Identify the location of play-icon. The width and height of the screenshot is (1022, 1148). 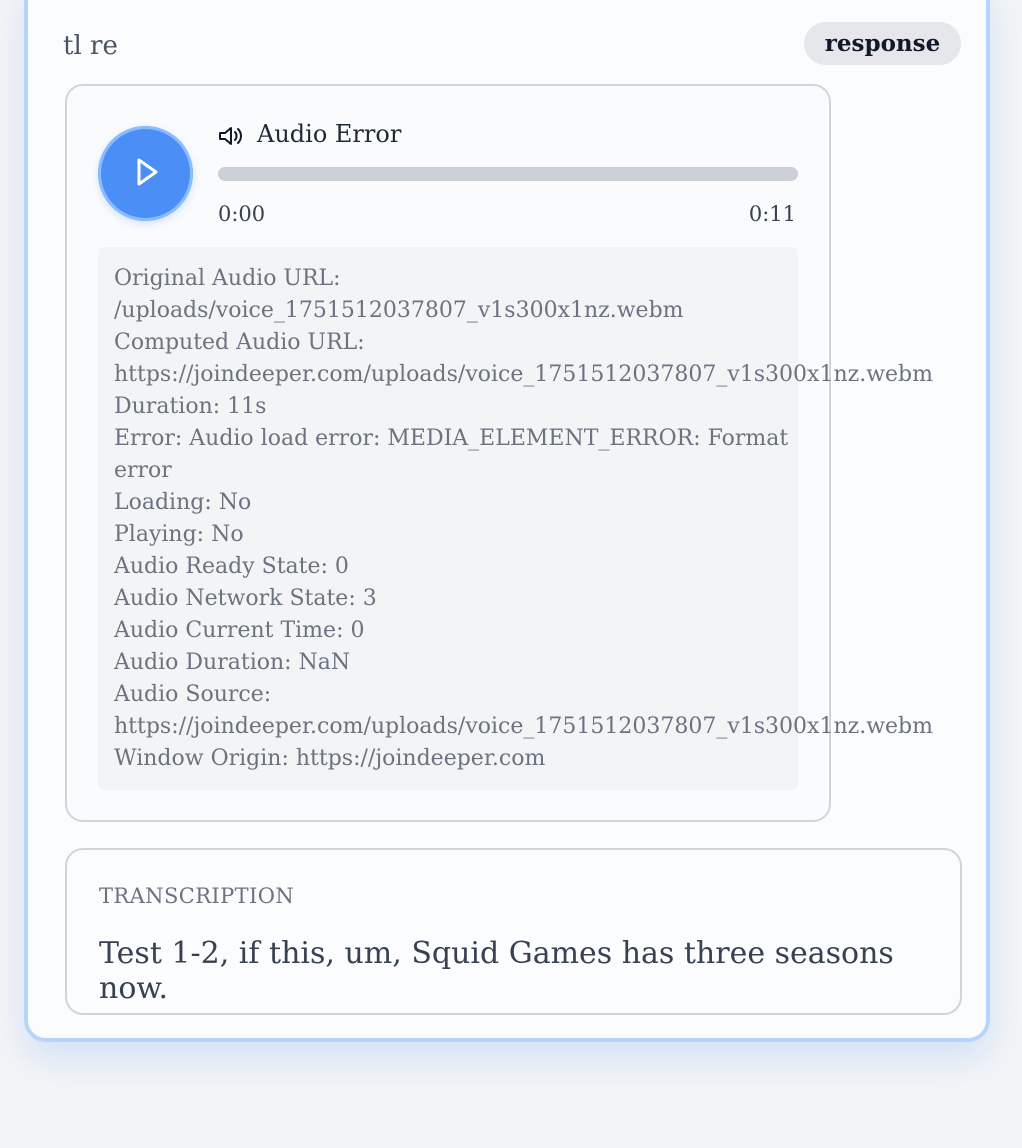
(147, 172).